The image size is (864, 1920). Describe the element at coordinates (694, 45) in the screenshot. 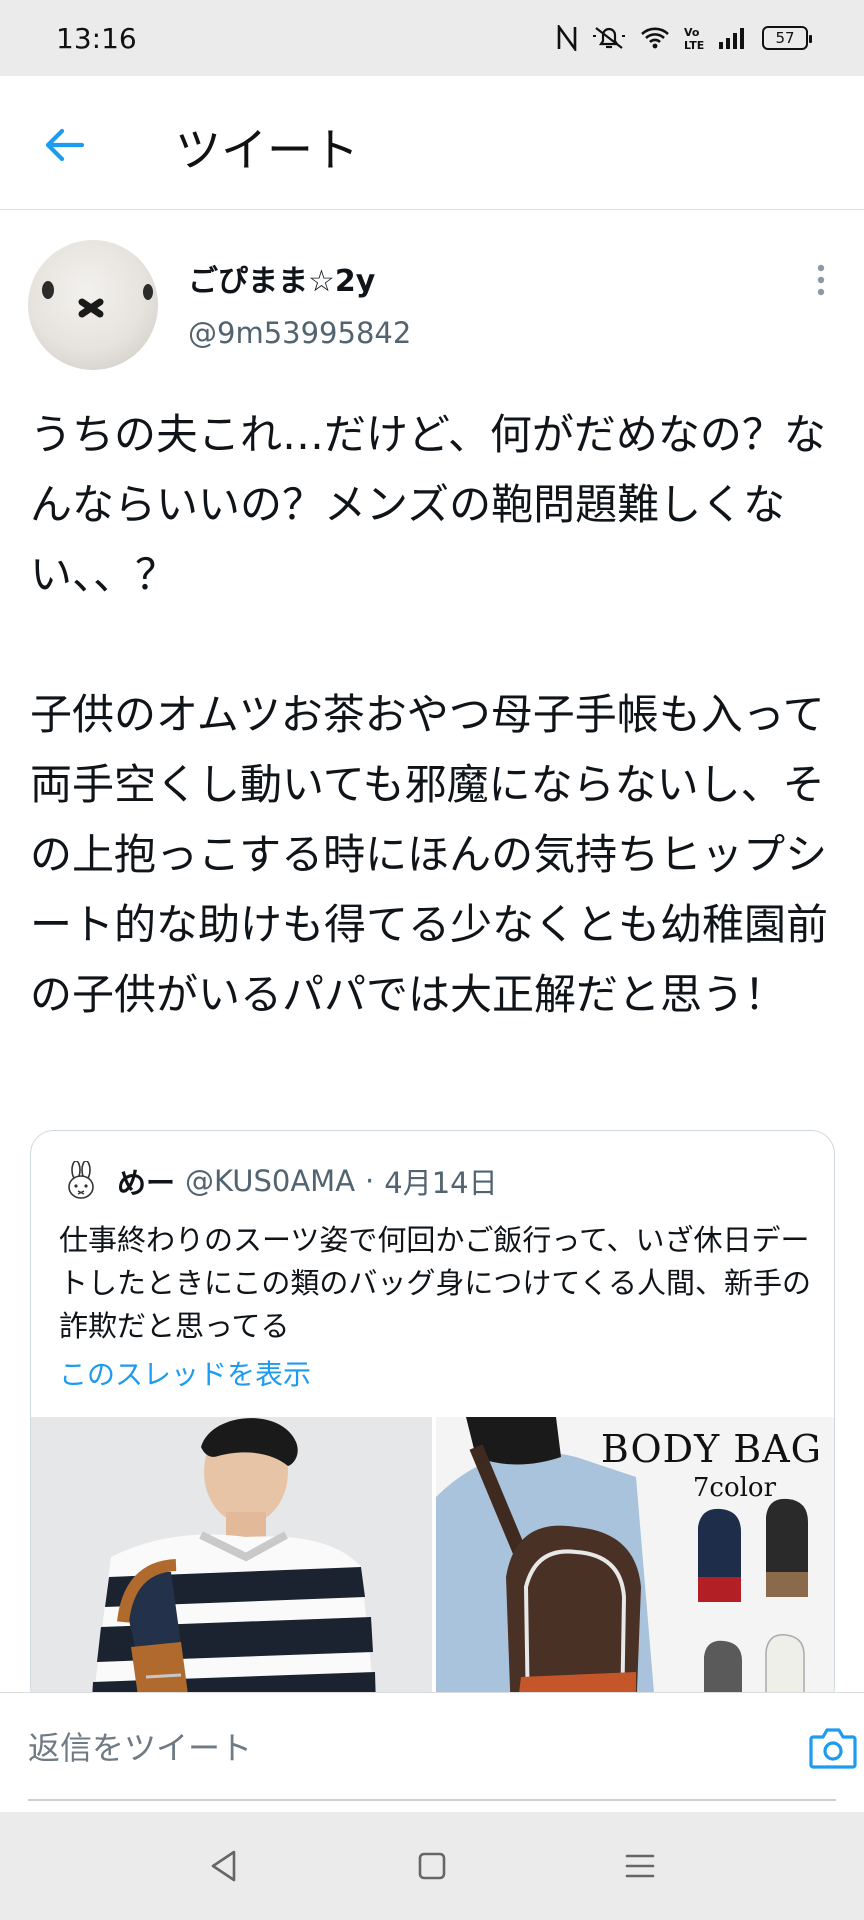

I see `svg-text: LTE` at that location.